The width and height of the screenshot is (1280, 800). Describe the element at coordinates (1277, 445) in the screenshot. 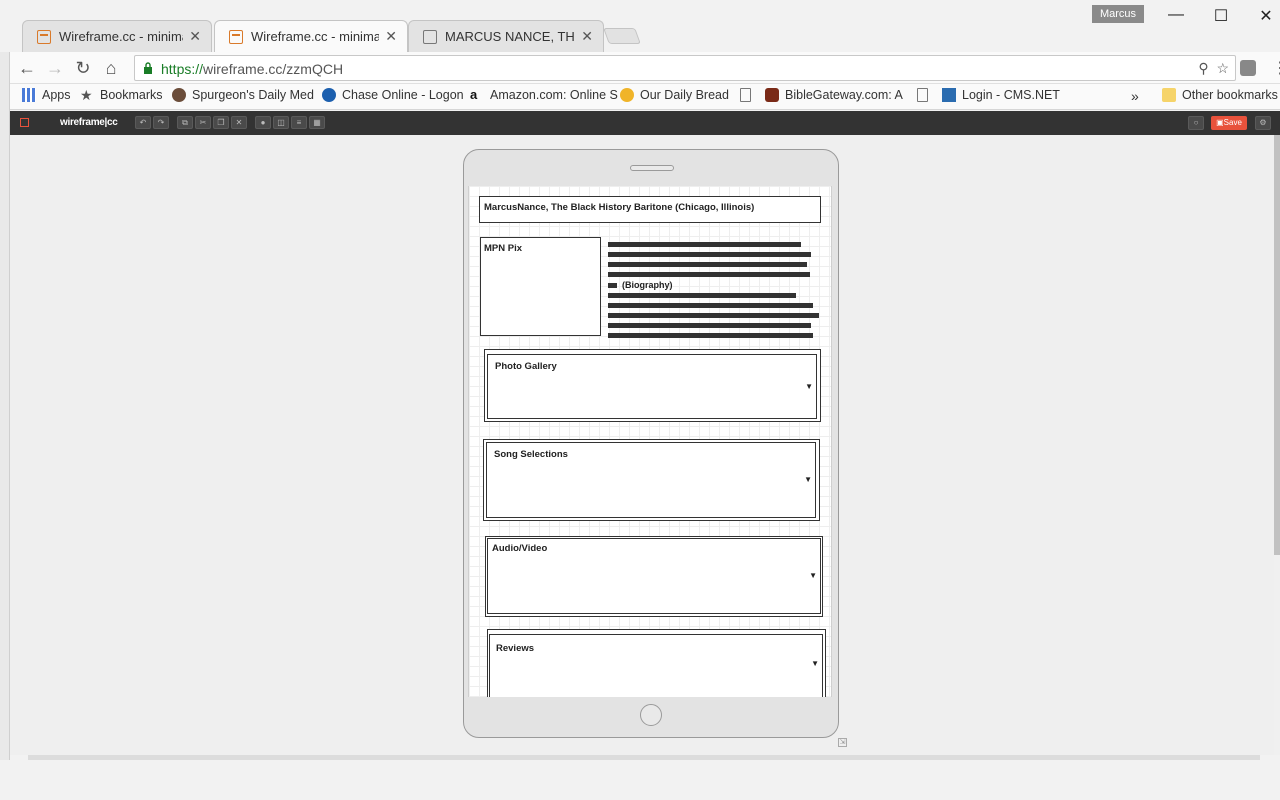

I see `vertical-scrollbar` at that location.